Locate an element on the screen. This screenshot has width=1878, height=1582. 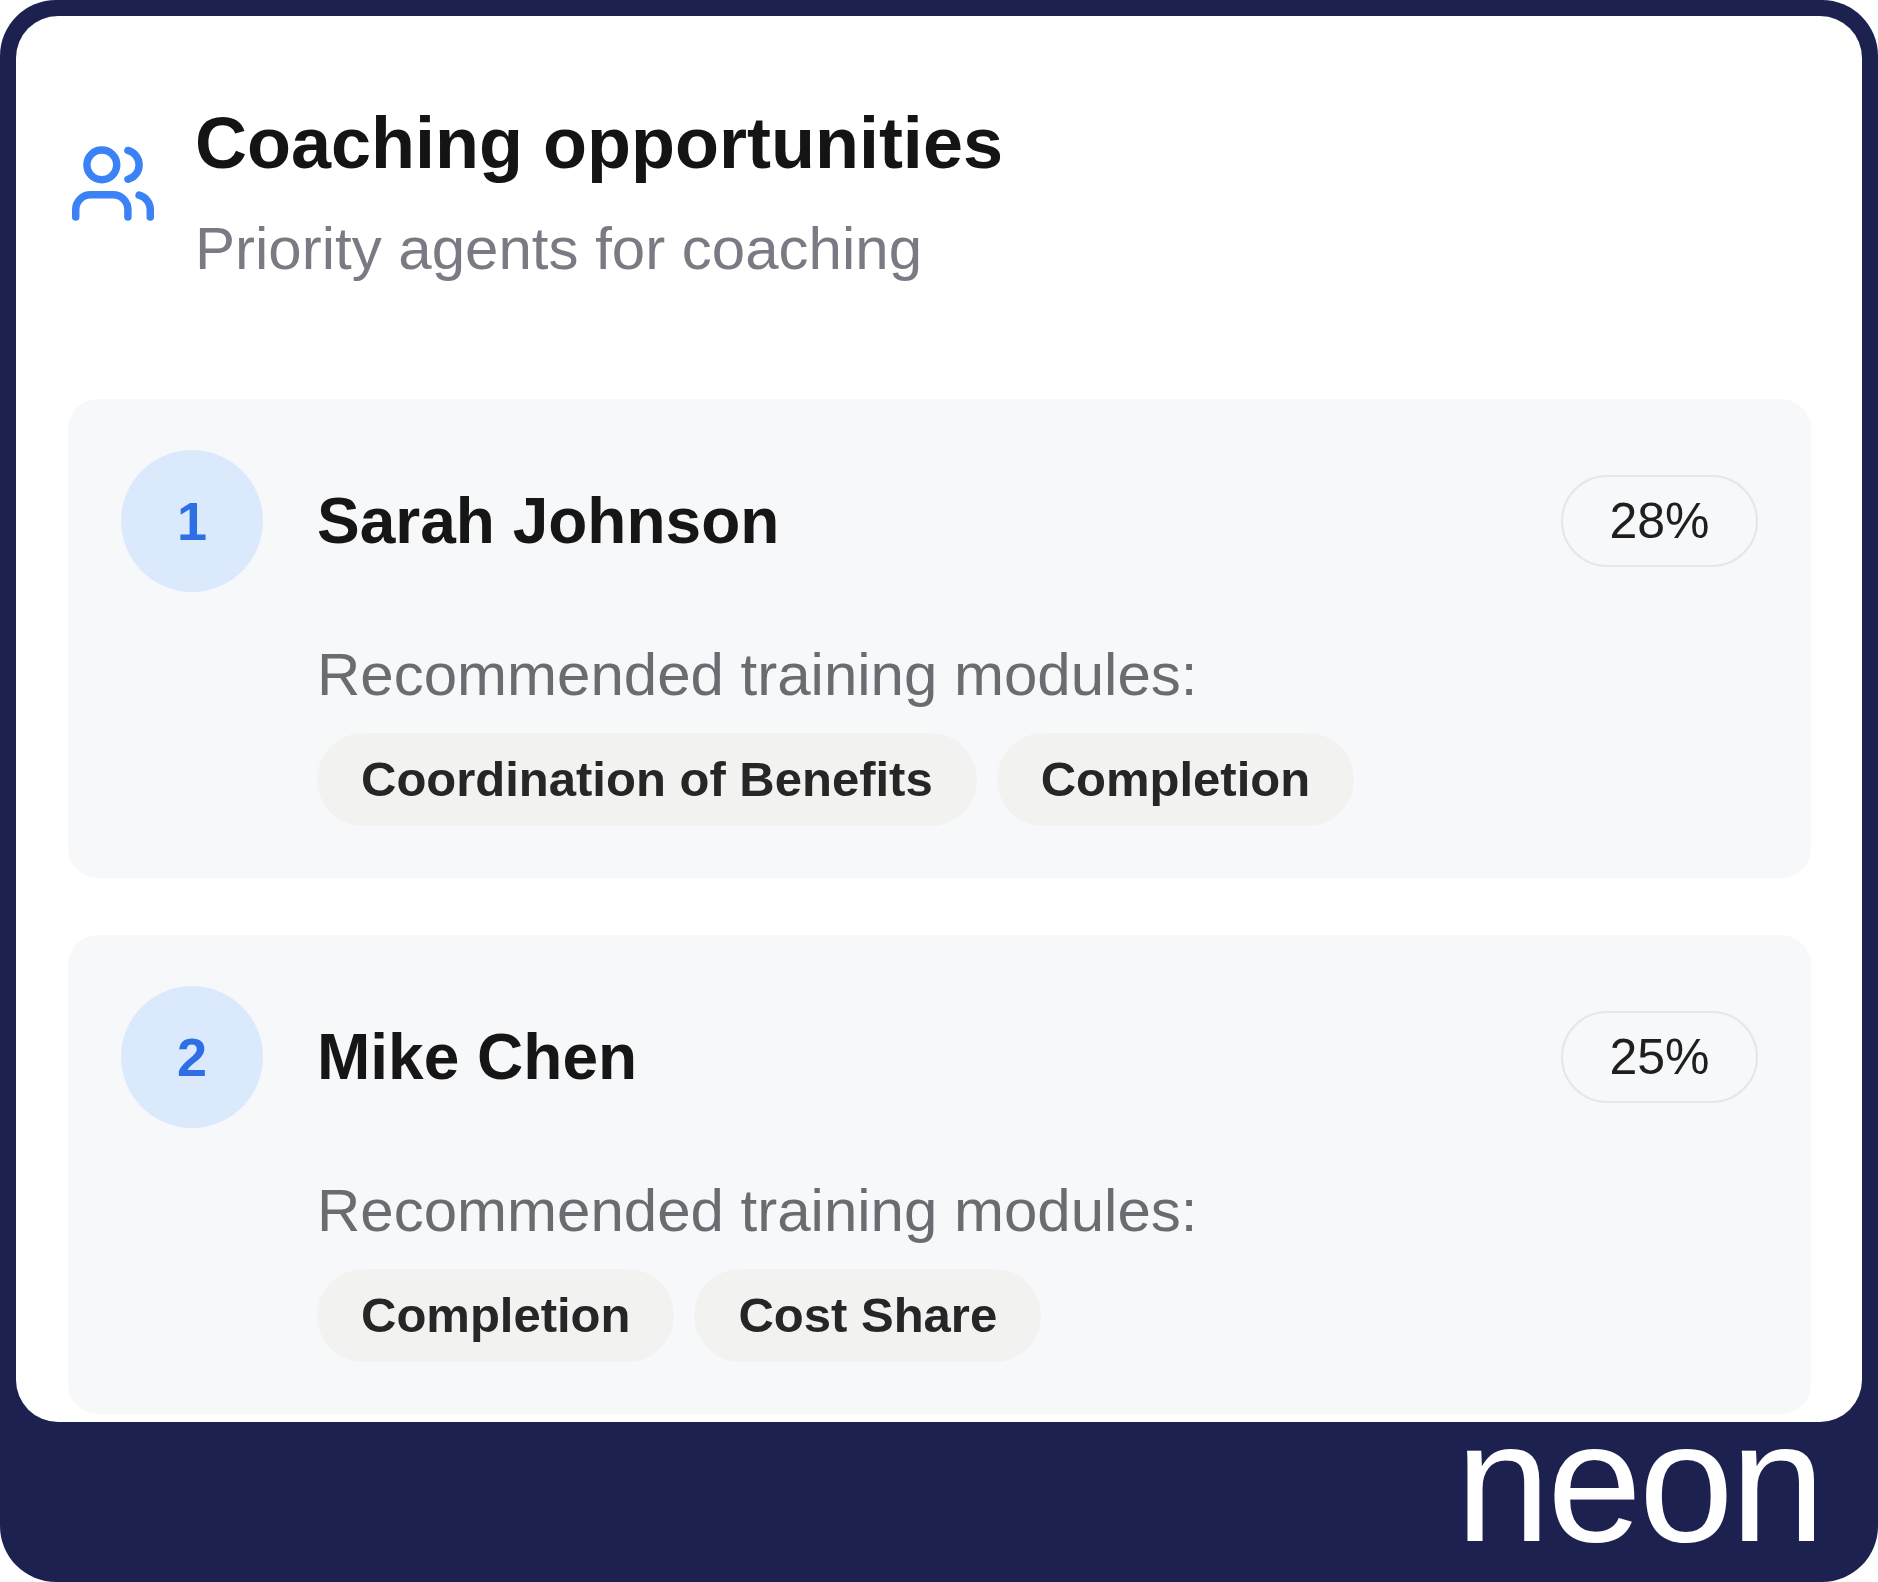
score-badge: 25% is located at coordinates (1659, 1057).